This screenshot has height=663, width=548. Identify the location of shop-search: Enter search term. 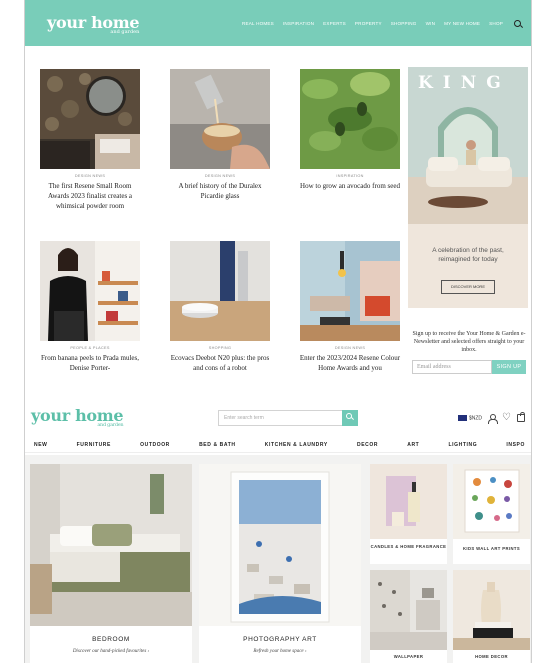
(288, 418).